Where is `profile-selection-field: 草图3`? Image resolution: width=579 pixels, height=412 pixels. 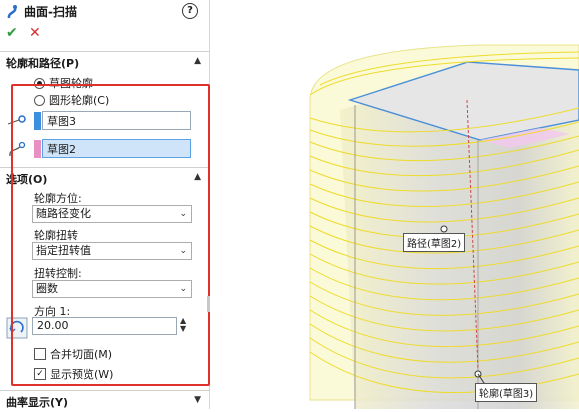
profile-selection-field: 草图3 is located at coordinates (116, 120).